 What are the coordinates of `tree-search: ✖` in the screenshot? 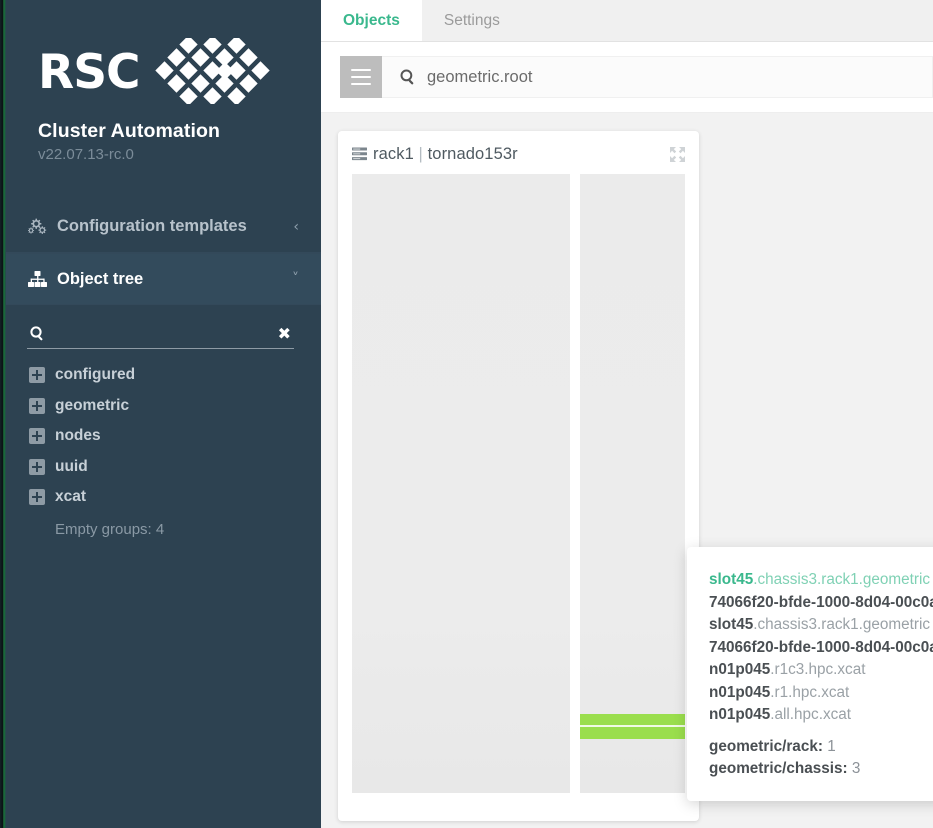 It's located at (160, 334).